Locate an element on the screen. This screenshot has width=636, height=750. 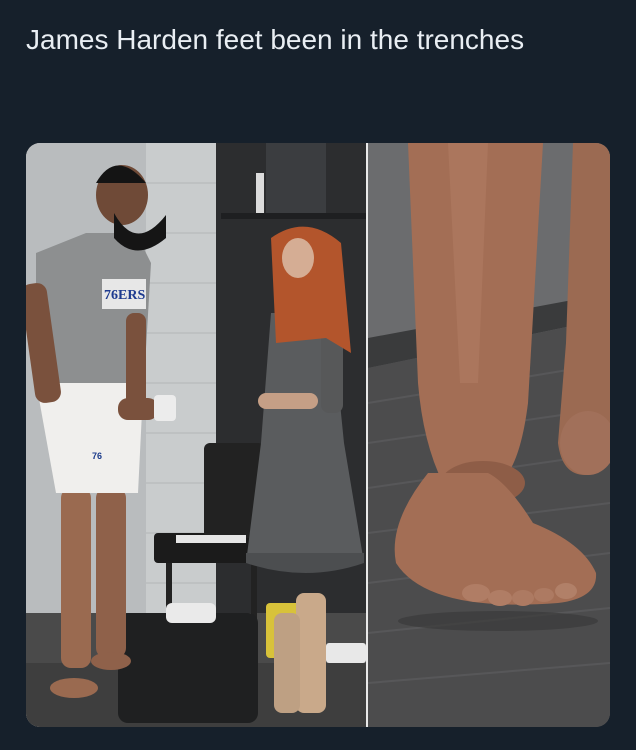
shorts-number: 76 is located at coordinates (97, 456).